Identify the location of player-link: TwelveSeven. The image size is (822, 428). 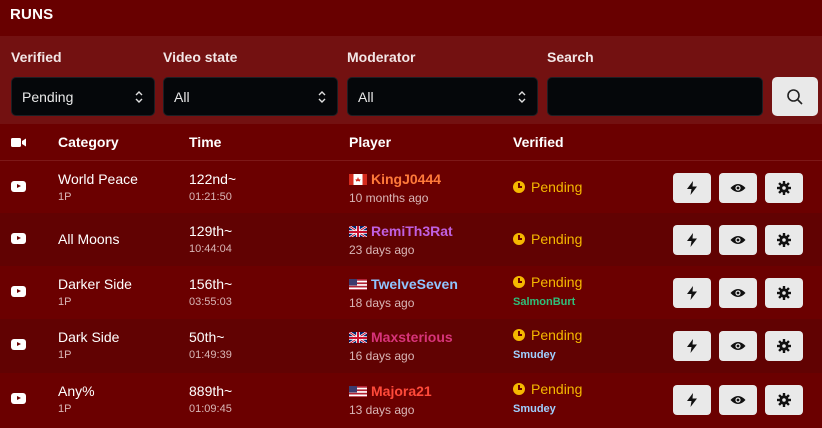
(403, 284).